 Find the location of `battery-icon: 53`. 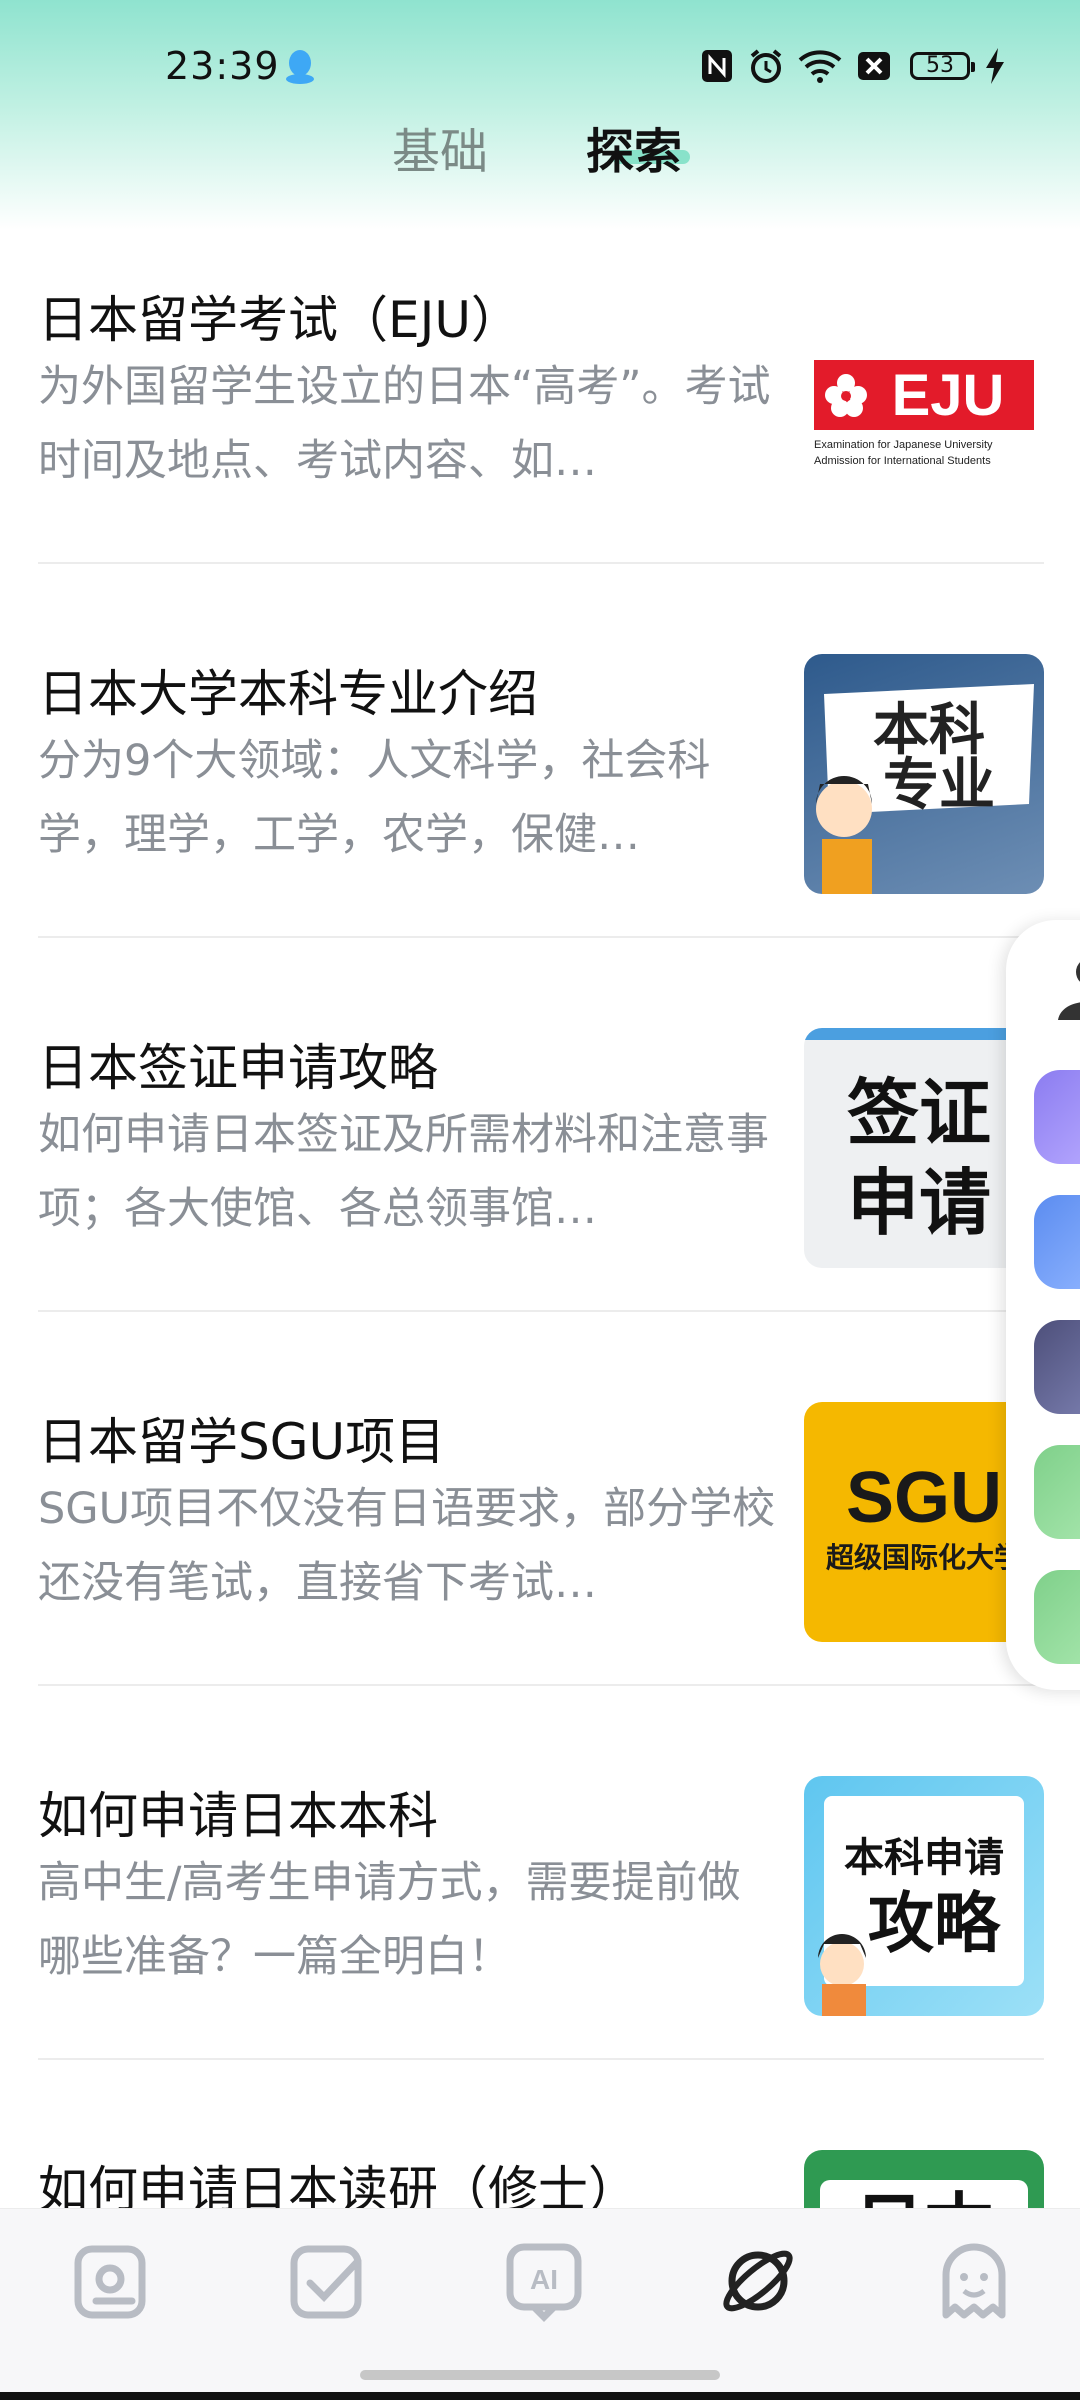

battery-icon: 53 is located at coordinates (942, 66).